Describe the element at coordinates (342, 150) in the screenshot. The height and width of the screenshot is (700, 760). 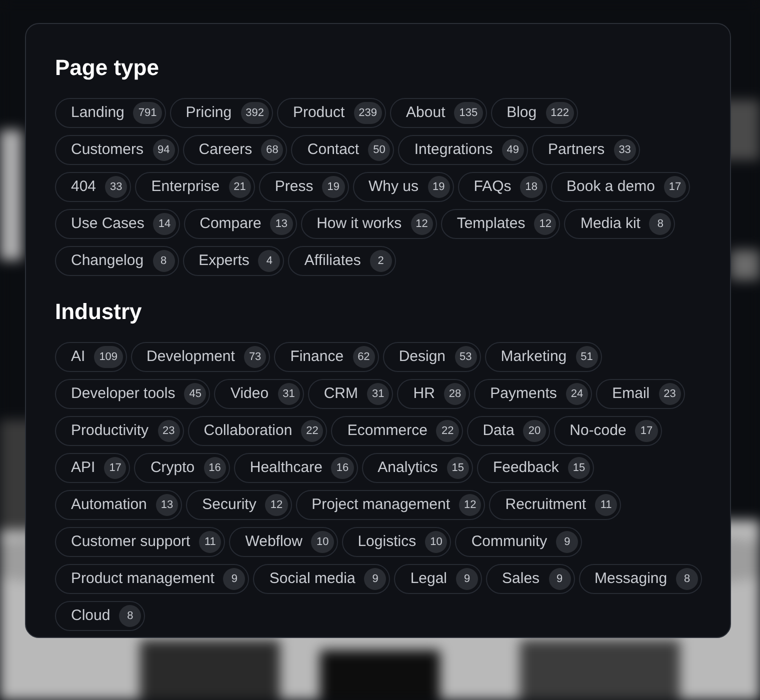
I see `tag-chip: Contact 50` at that location.